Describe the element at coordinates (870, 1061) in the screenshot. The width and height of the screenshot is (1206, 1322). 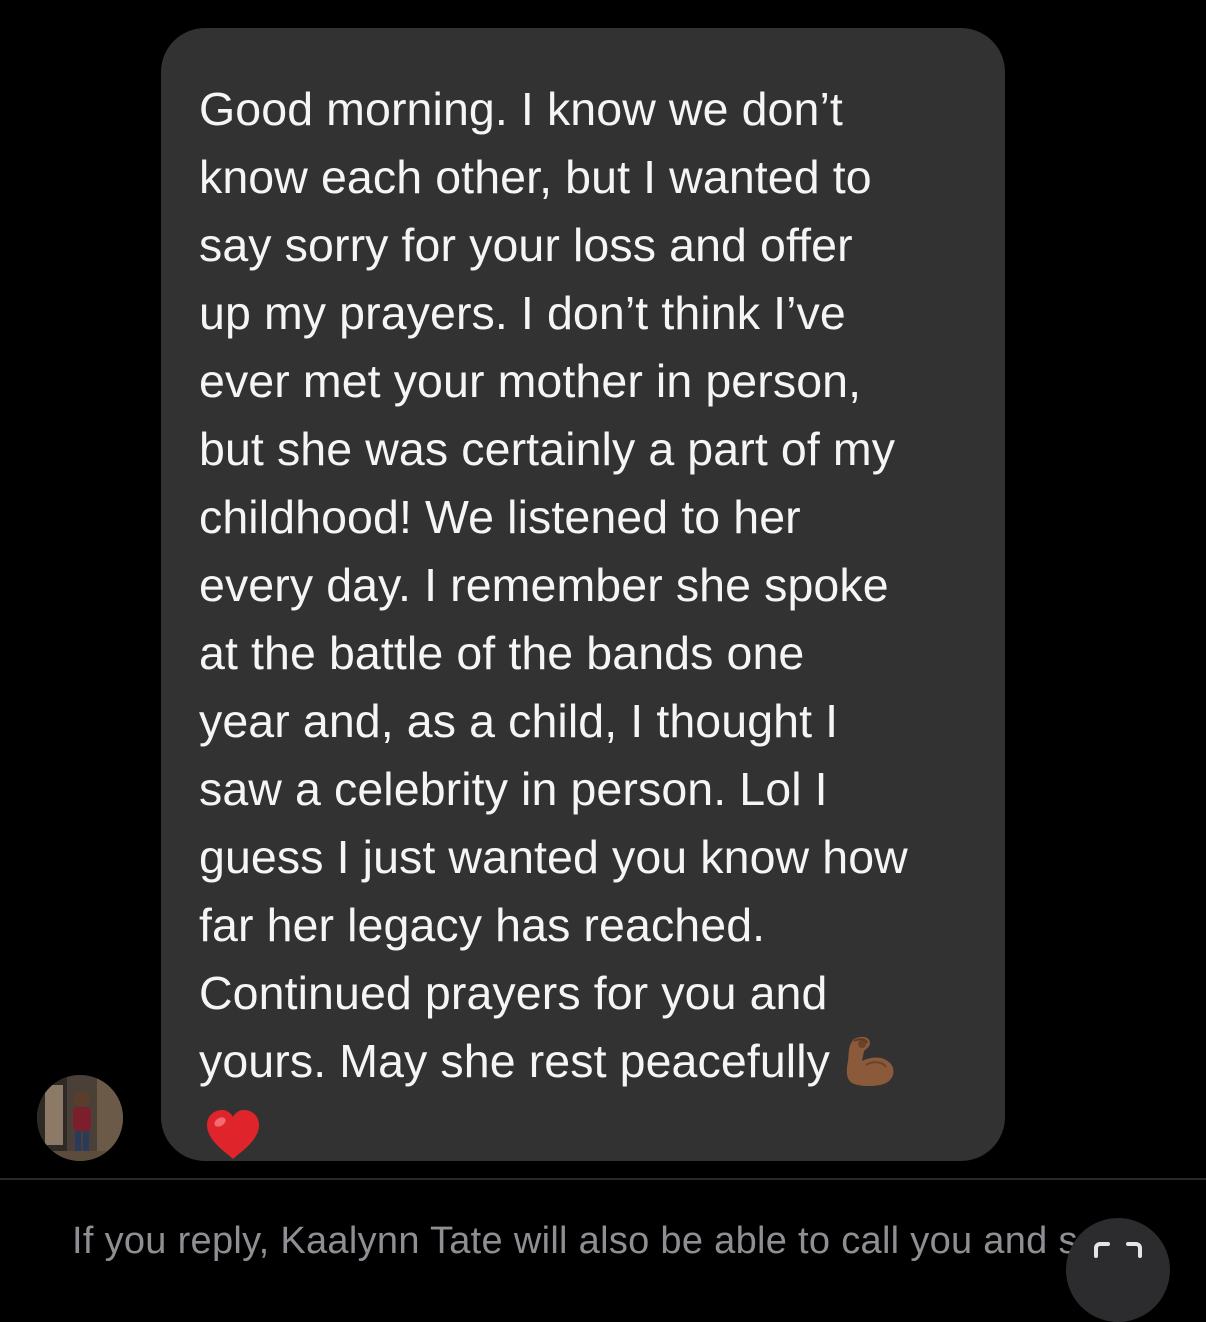
I see `flexed-biceps-icon` at that location.